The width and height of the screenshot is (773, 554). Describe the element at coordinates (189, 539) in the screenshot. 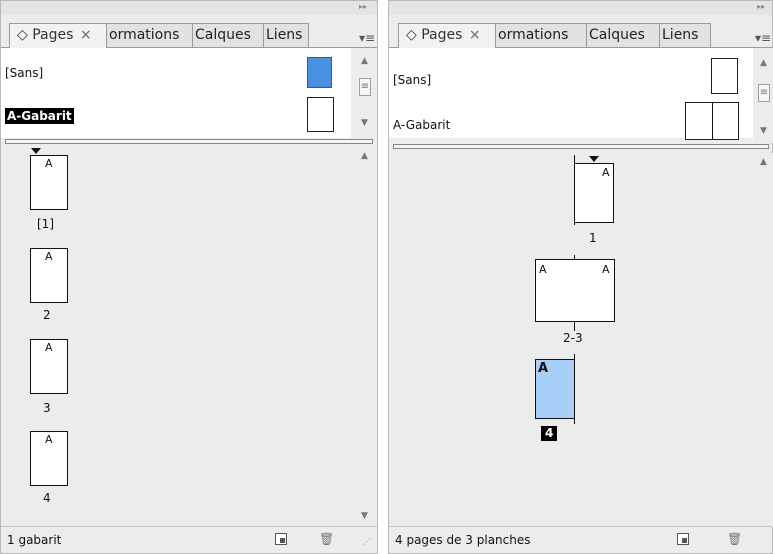

I see `panel-footer: 1 gabarit 🗑 ⋰` at that location.